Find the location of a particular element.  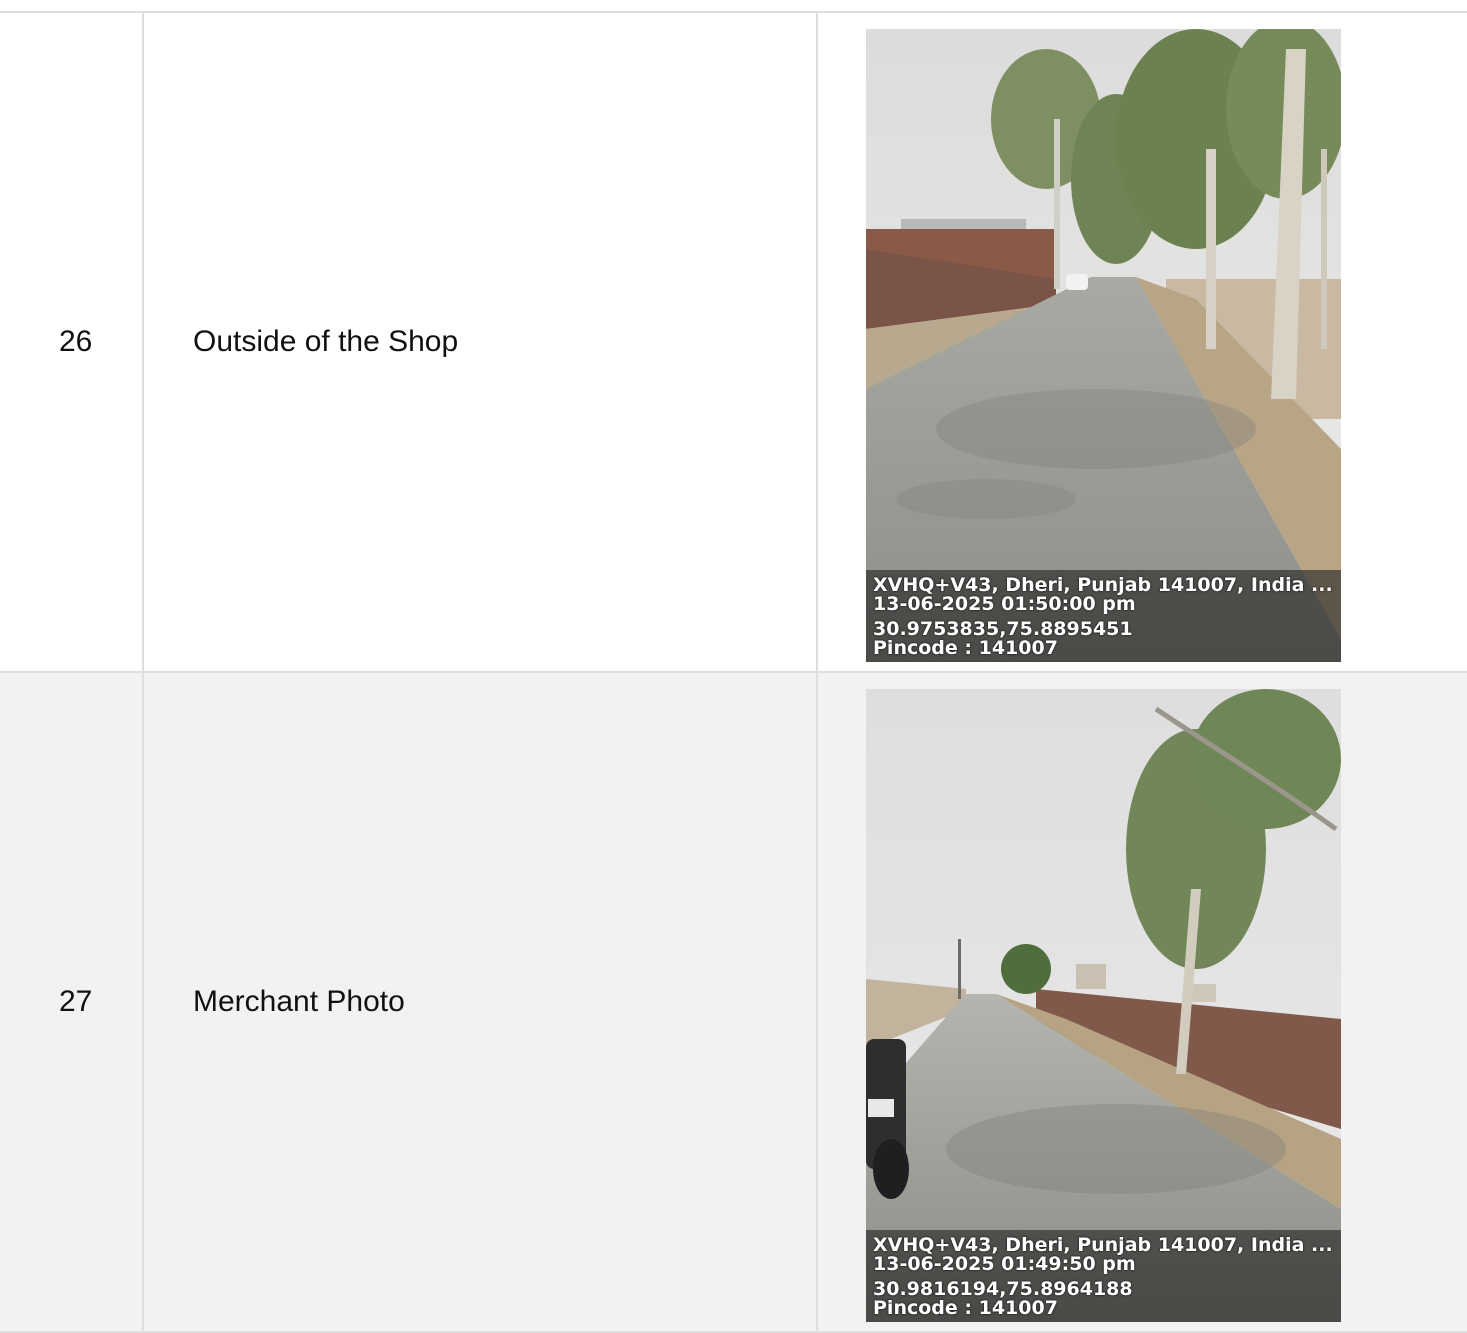

row-number: 27 is located at coordinates (76, 1001).